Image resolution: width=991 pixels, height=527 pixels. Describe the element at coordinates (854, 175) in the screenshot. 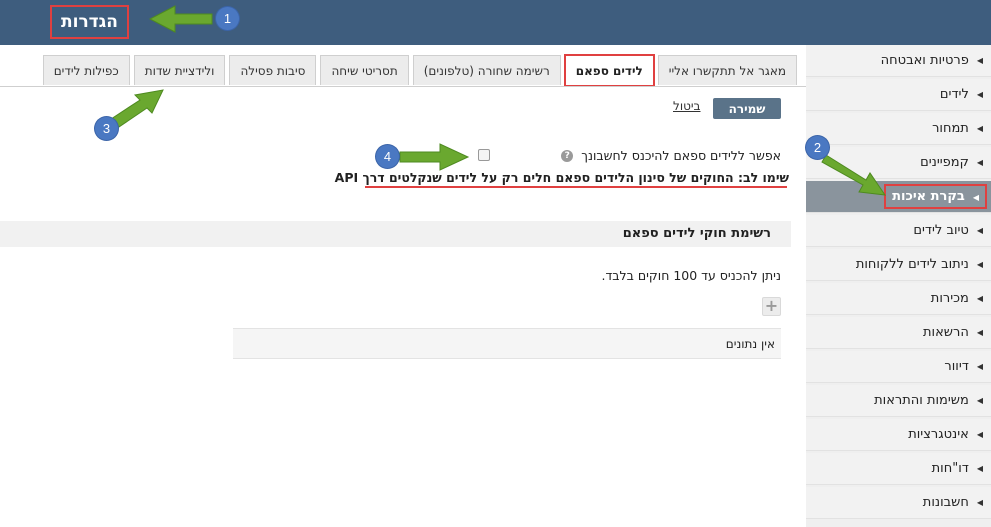

I see `arrow-2-icon` at that location.